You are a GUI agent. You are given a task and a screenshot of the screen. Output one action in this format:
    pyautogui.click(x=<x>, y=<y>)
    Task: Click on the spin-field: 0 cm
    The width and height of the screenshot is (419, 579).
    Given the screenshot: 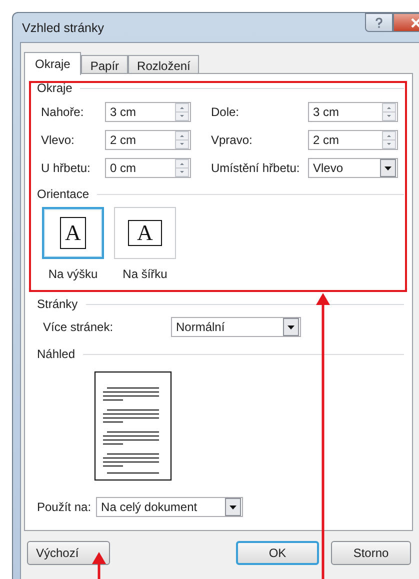 What is the action you would take?
    pyautogui.click(x=148, y=168)
    